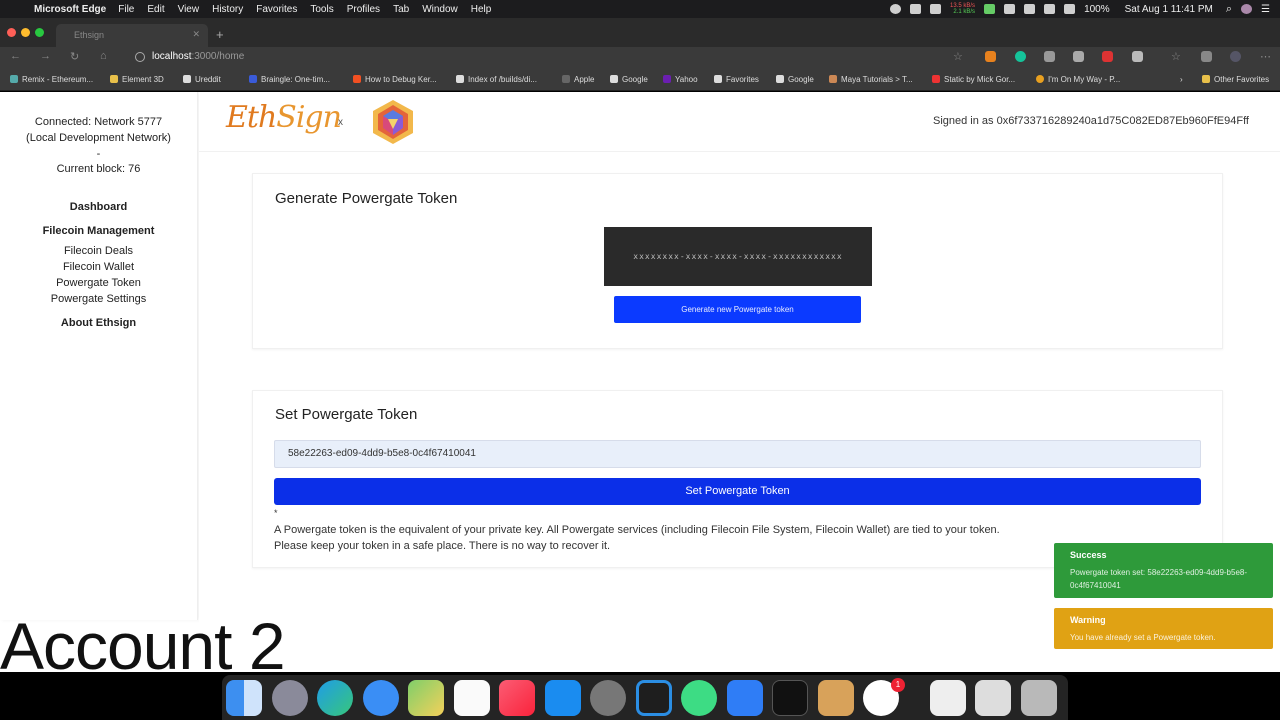 This screenshot has width=1280, height=720. I want to click on site-info-icon, so click(140, 57).